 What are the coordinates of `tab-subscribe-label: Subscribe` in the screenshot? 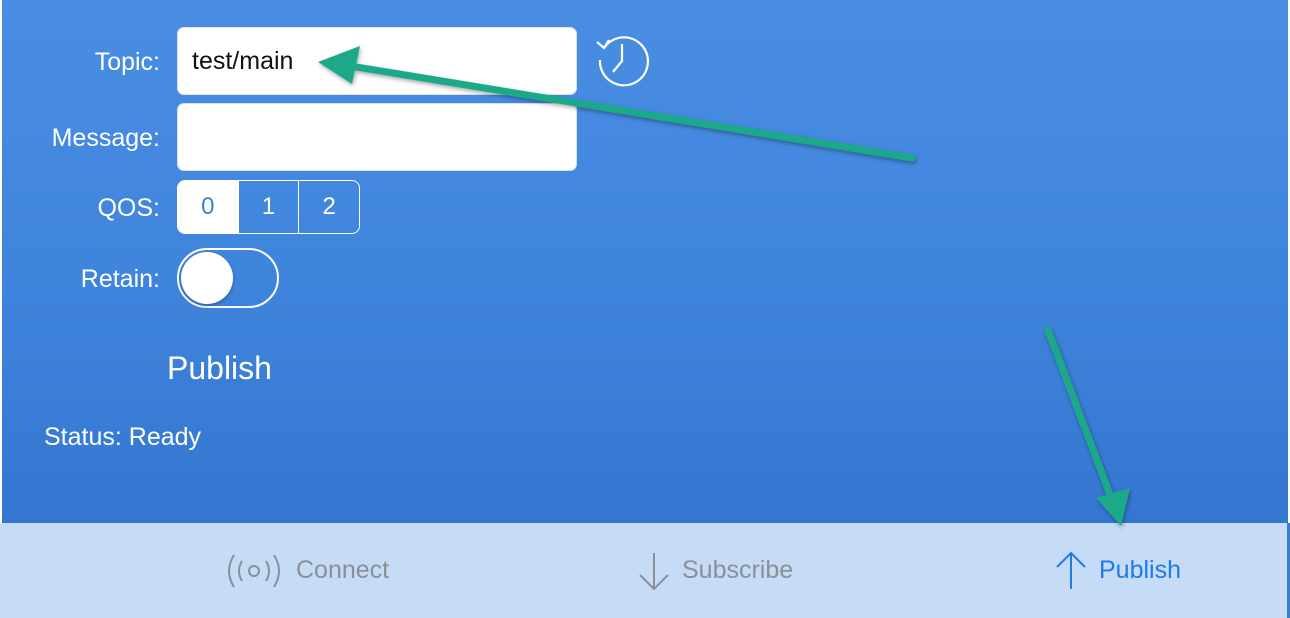 It's located at (738, 570).